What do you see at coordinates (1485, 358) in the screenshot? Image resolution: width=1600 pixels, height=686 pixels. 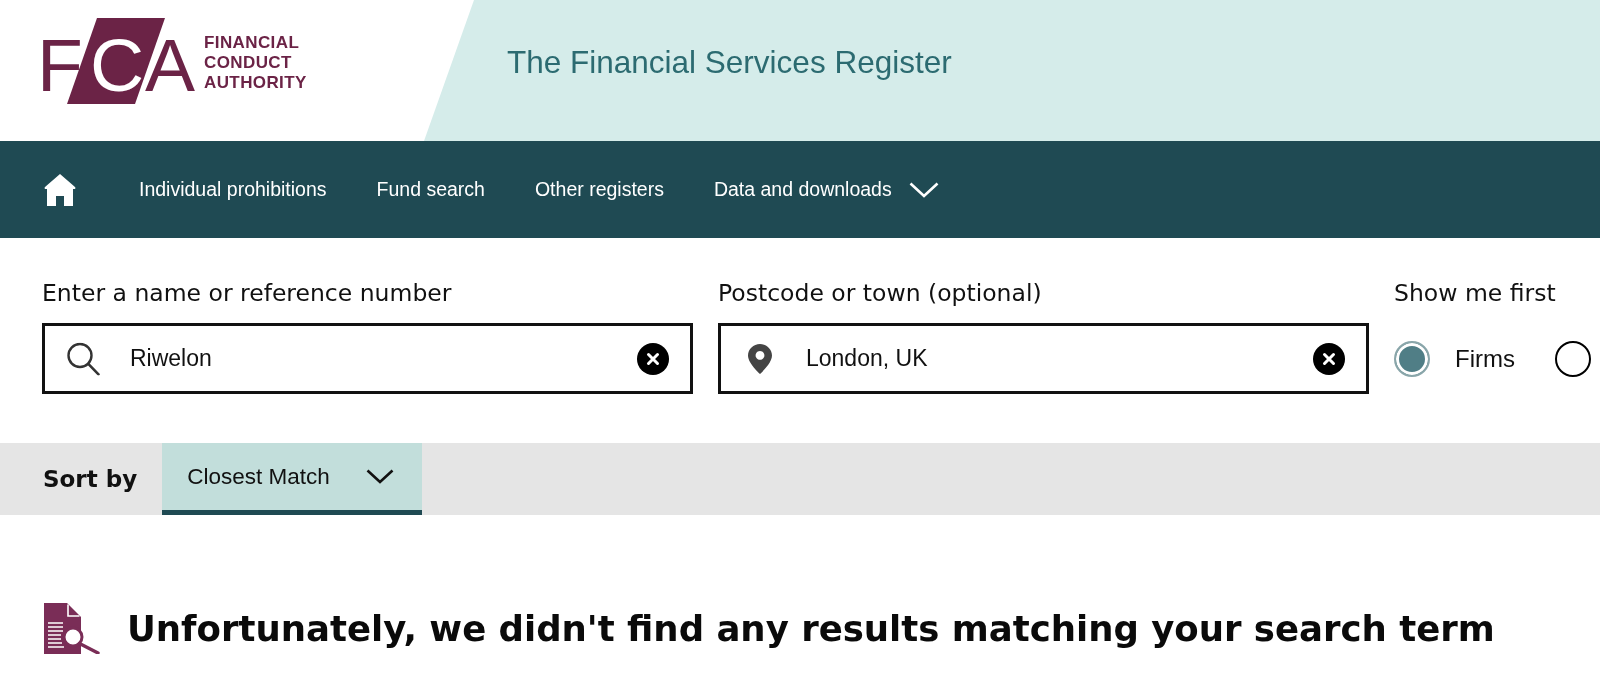 I see `radio-label: Firms` at bounding box center [1485, 358].